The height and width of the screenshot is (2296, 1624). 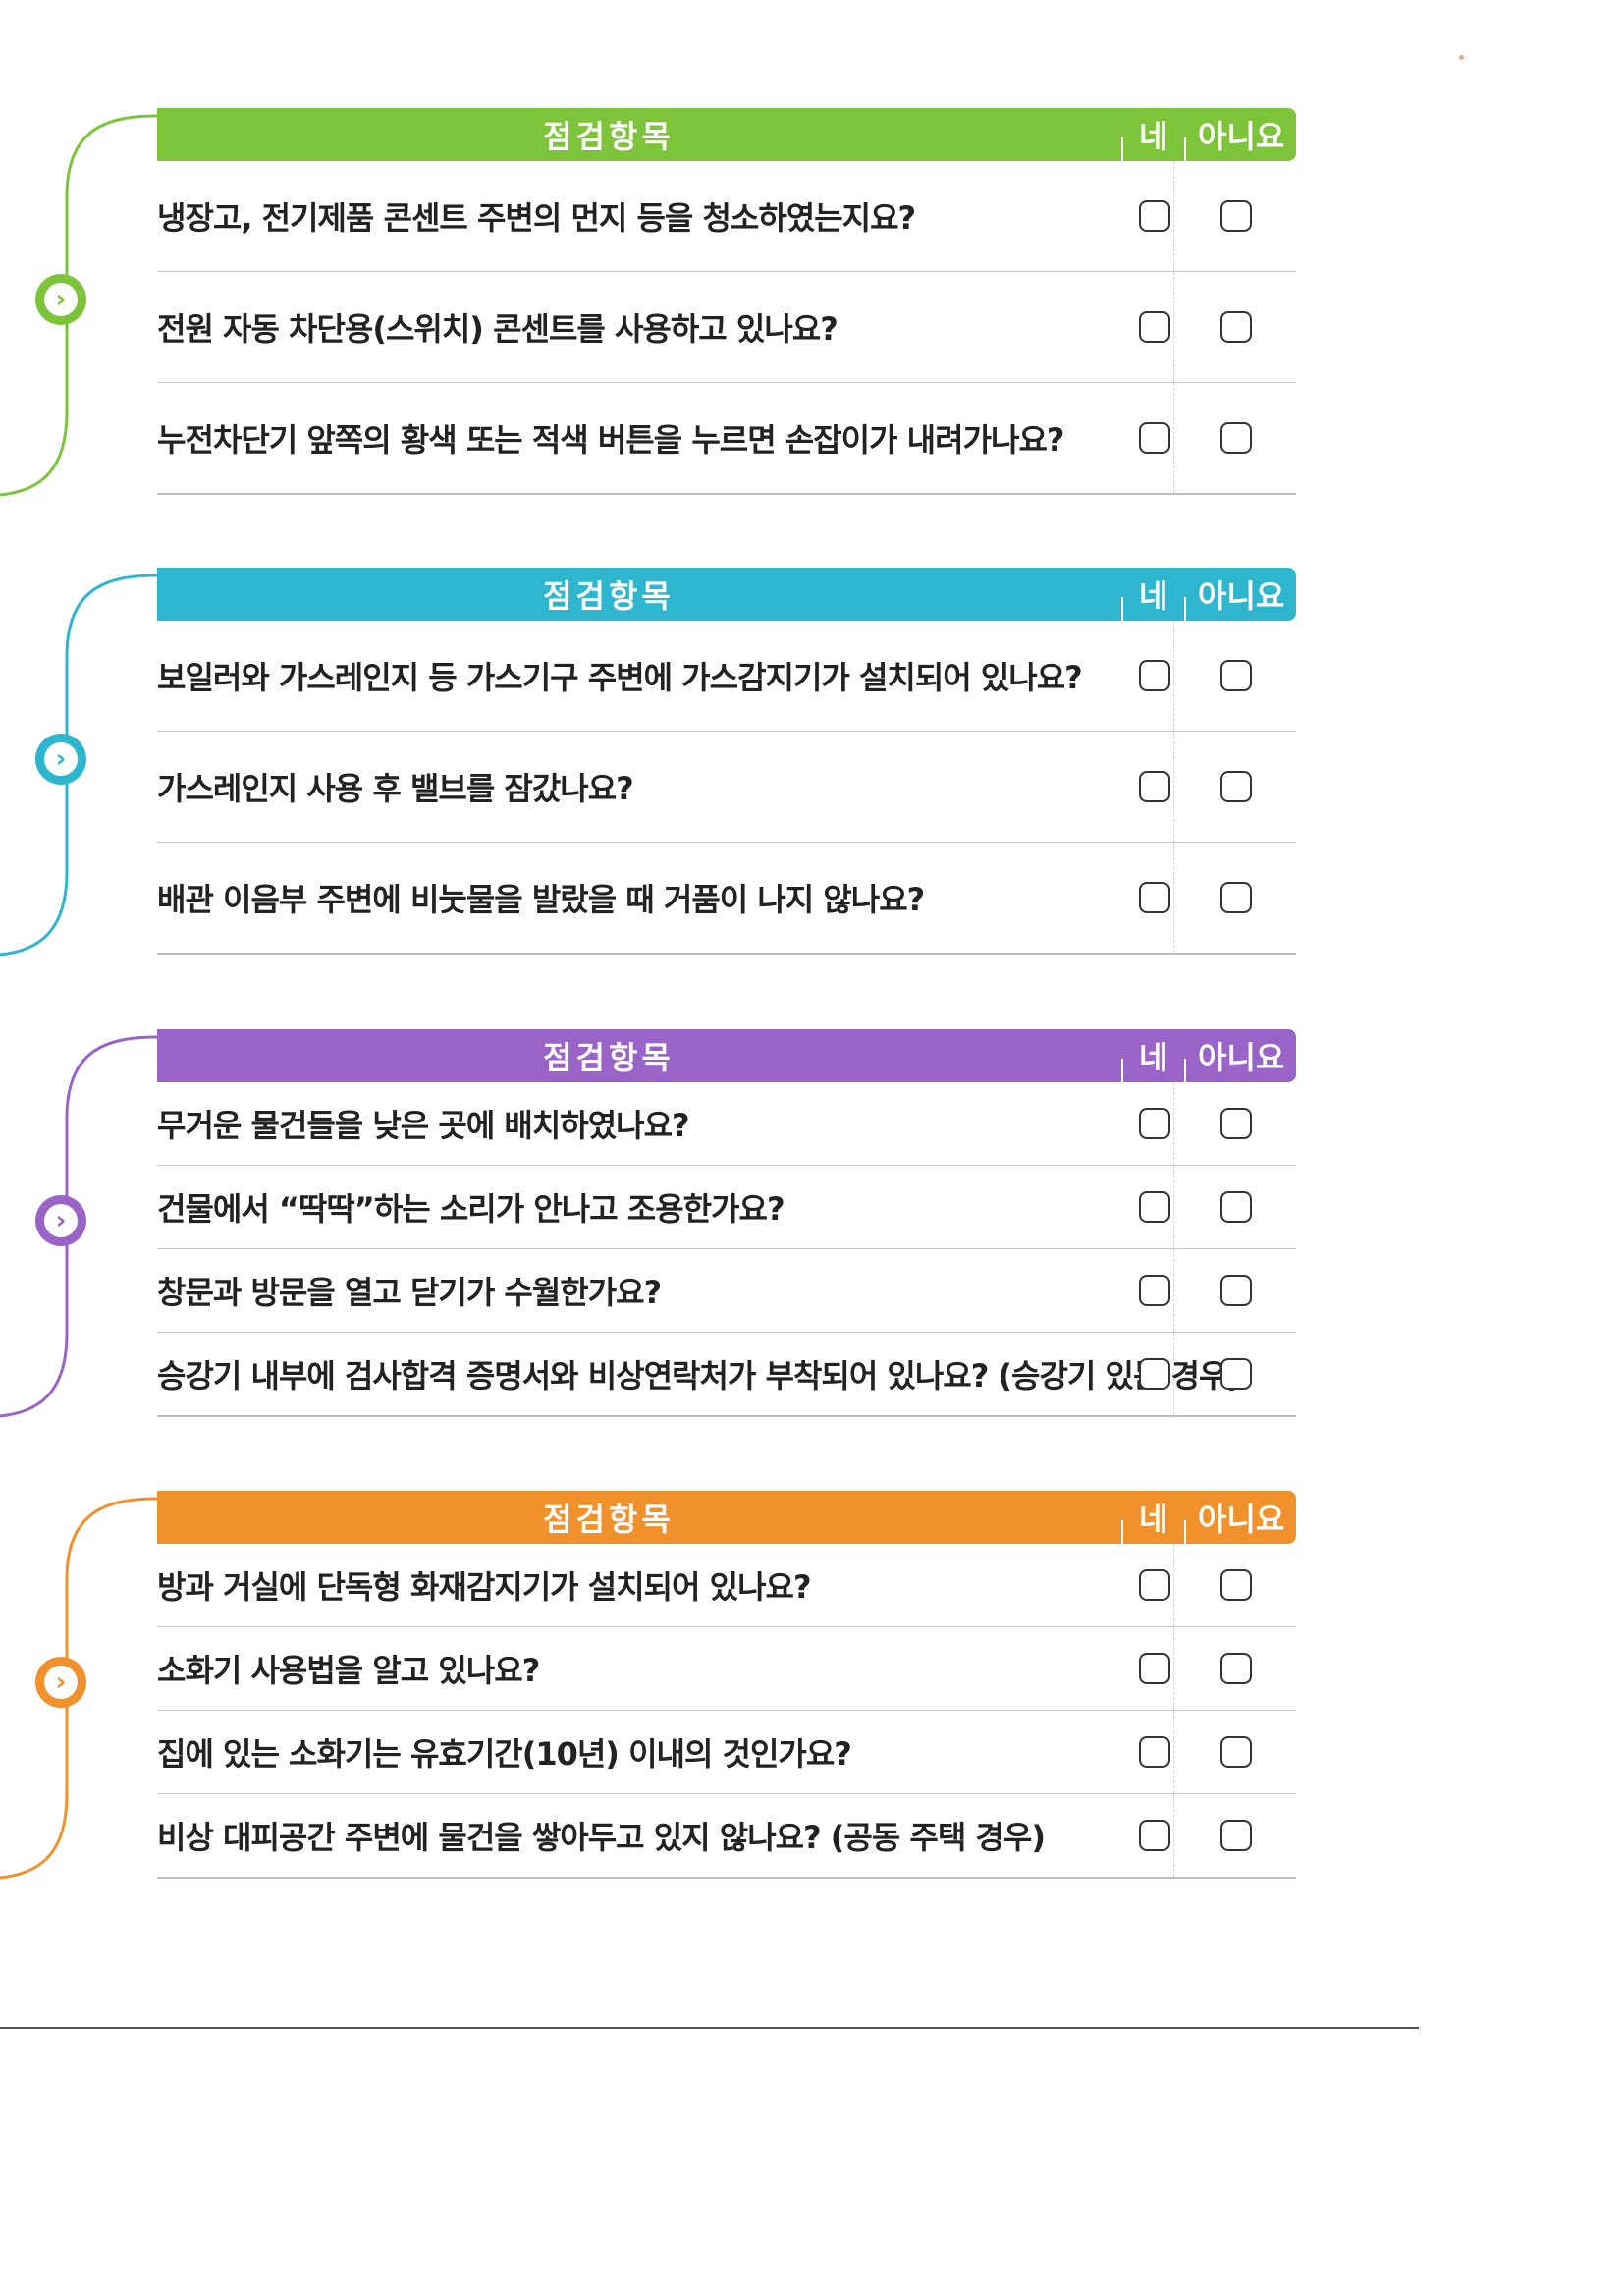 What do you see at coordinates (484, 1587) in the screenshot?
I see `question-text: 방과 거실에 단독형 화재감지기가 설치되어 있나요?` at bounding box center [484, 1587].